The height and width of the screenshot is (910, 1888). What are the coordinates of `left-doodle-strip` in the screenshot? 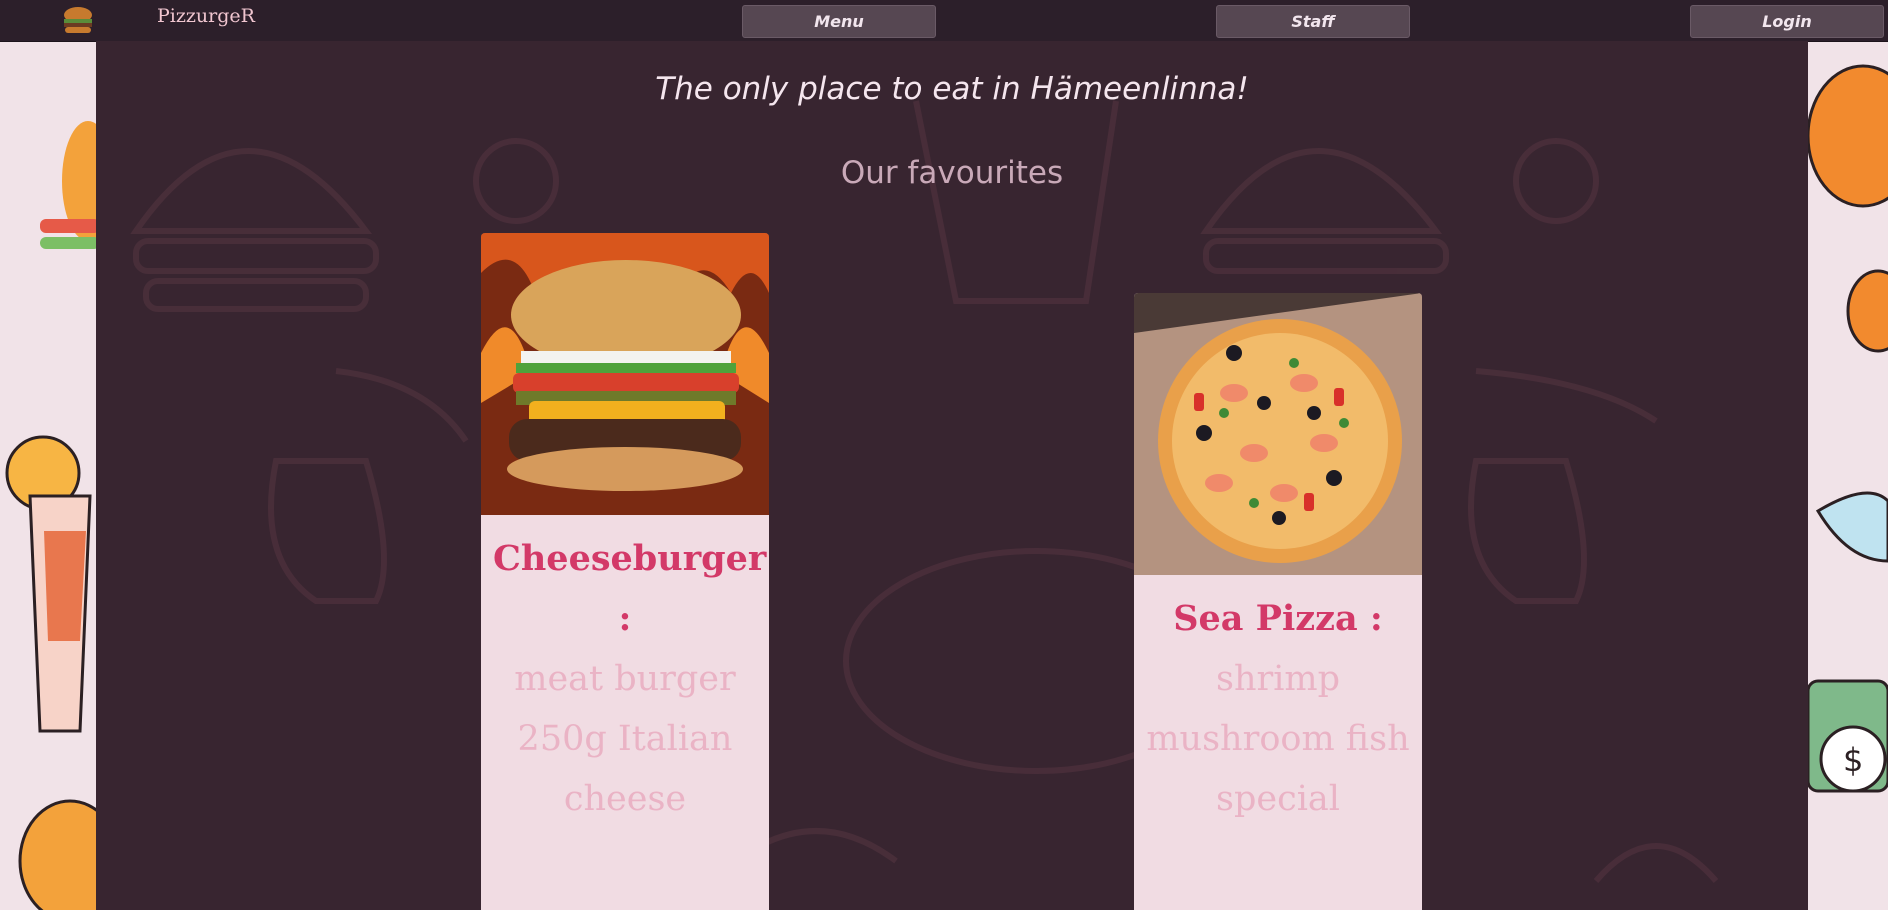 It's located at (48, 475).